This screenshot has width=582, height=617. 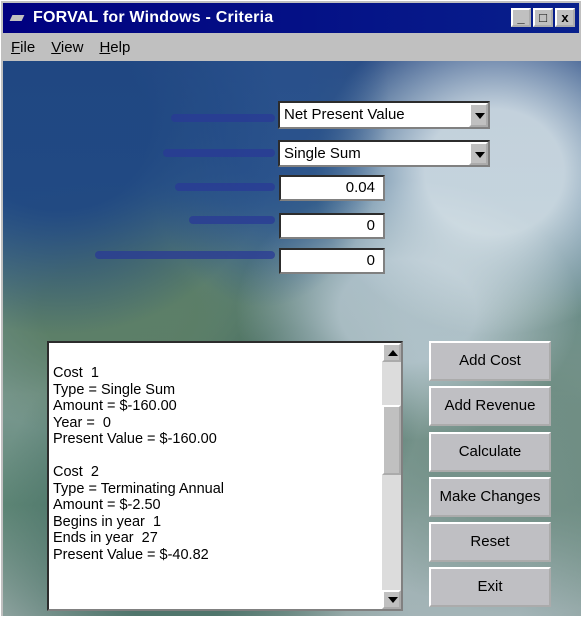 I want to click on results-scrollbar, so click(x=391, y=476).